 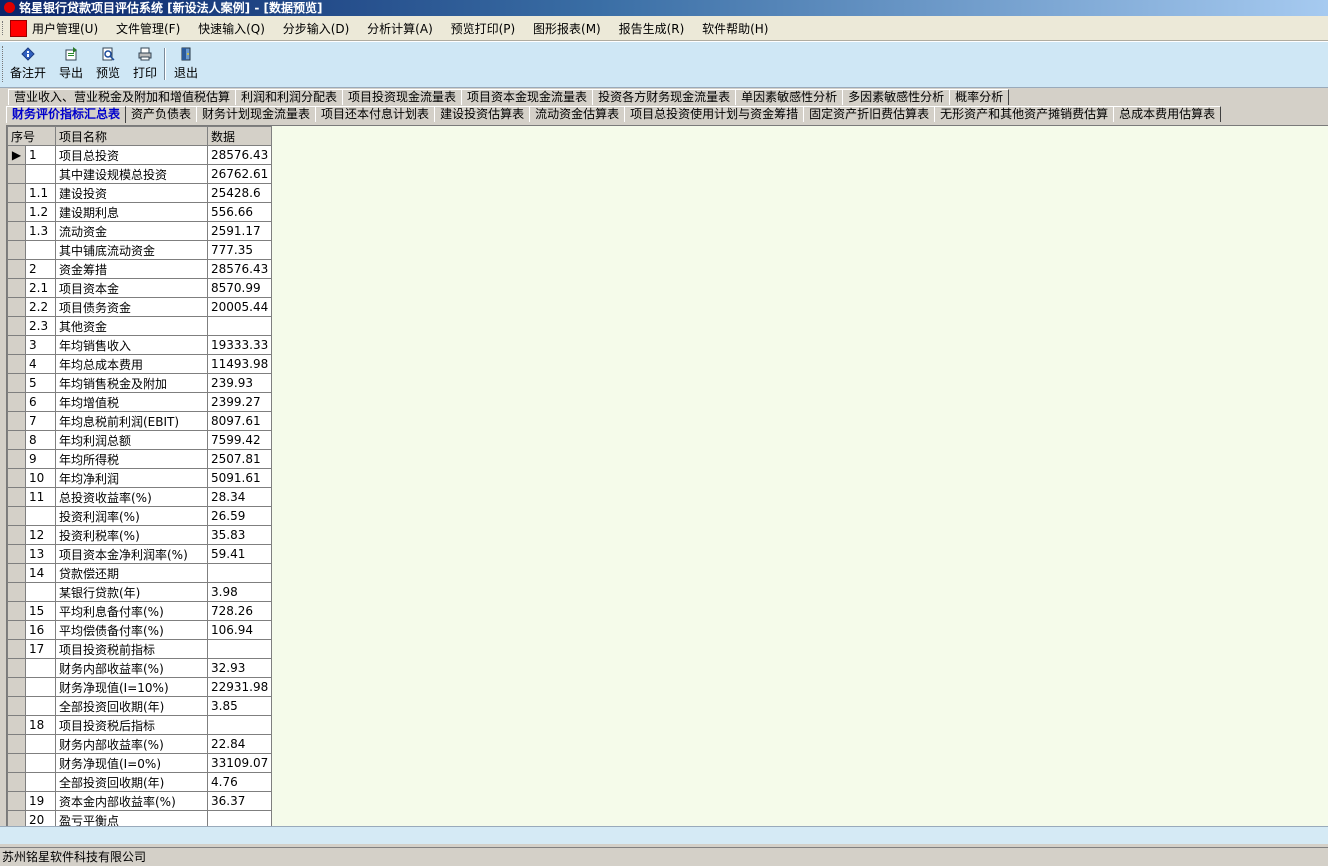 What do you see at coordinates (40, 269) in the screenshot?
I see `cell-no: 2` at bounding box center [40, 269].